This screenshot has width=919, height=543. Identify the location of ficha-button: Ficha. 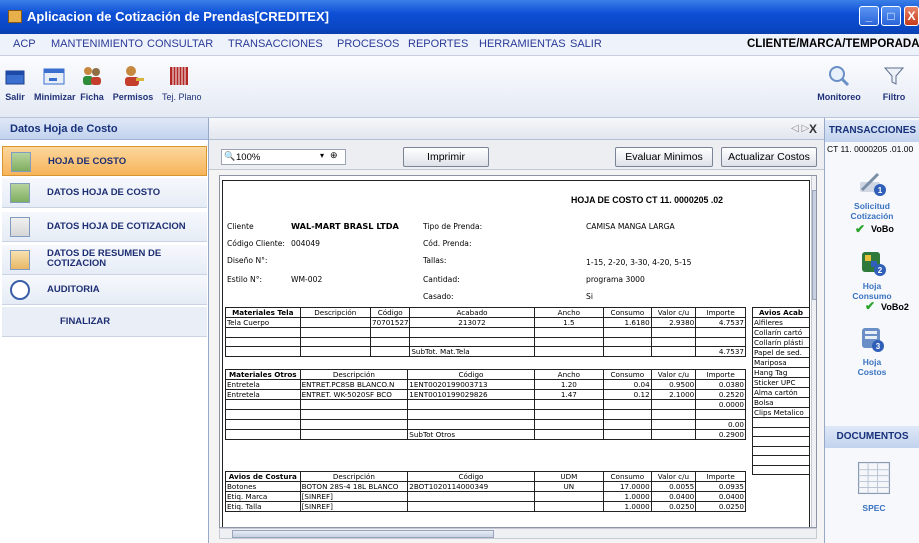
(92, 83).